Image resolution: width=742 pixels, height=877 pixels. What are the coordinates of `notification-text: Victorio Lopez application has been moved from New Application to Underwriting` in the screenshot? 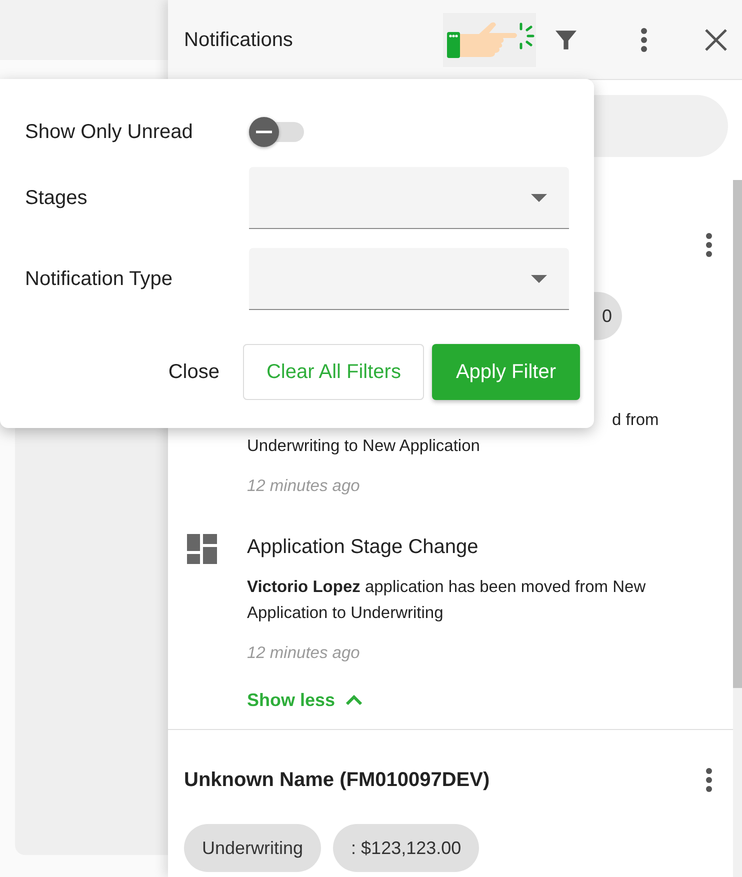 It's located at (447, 600).